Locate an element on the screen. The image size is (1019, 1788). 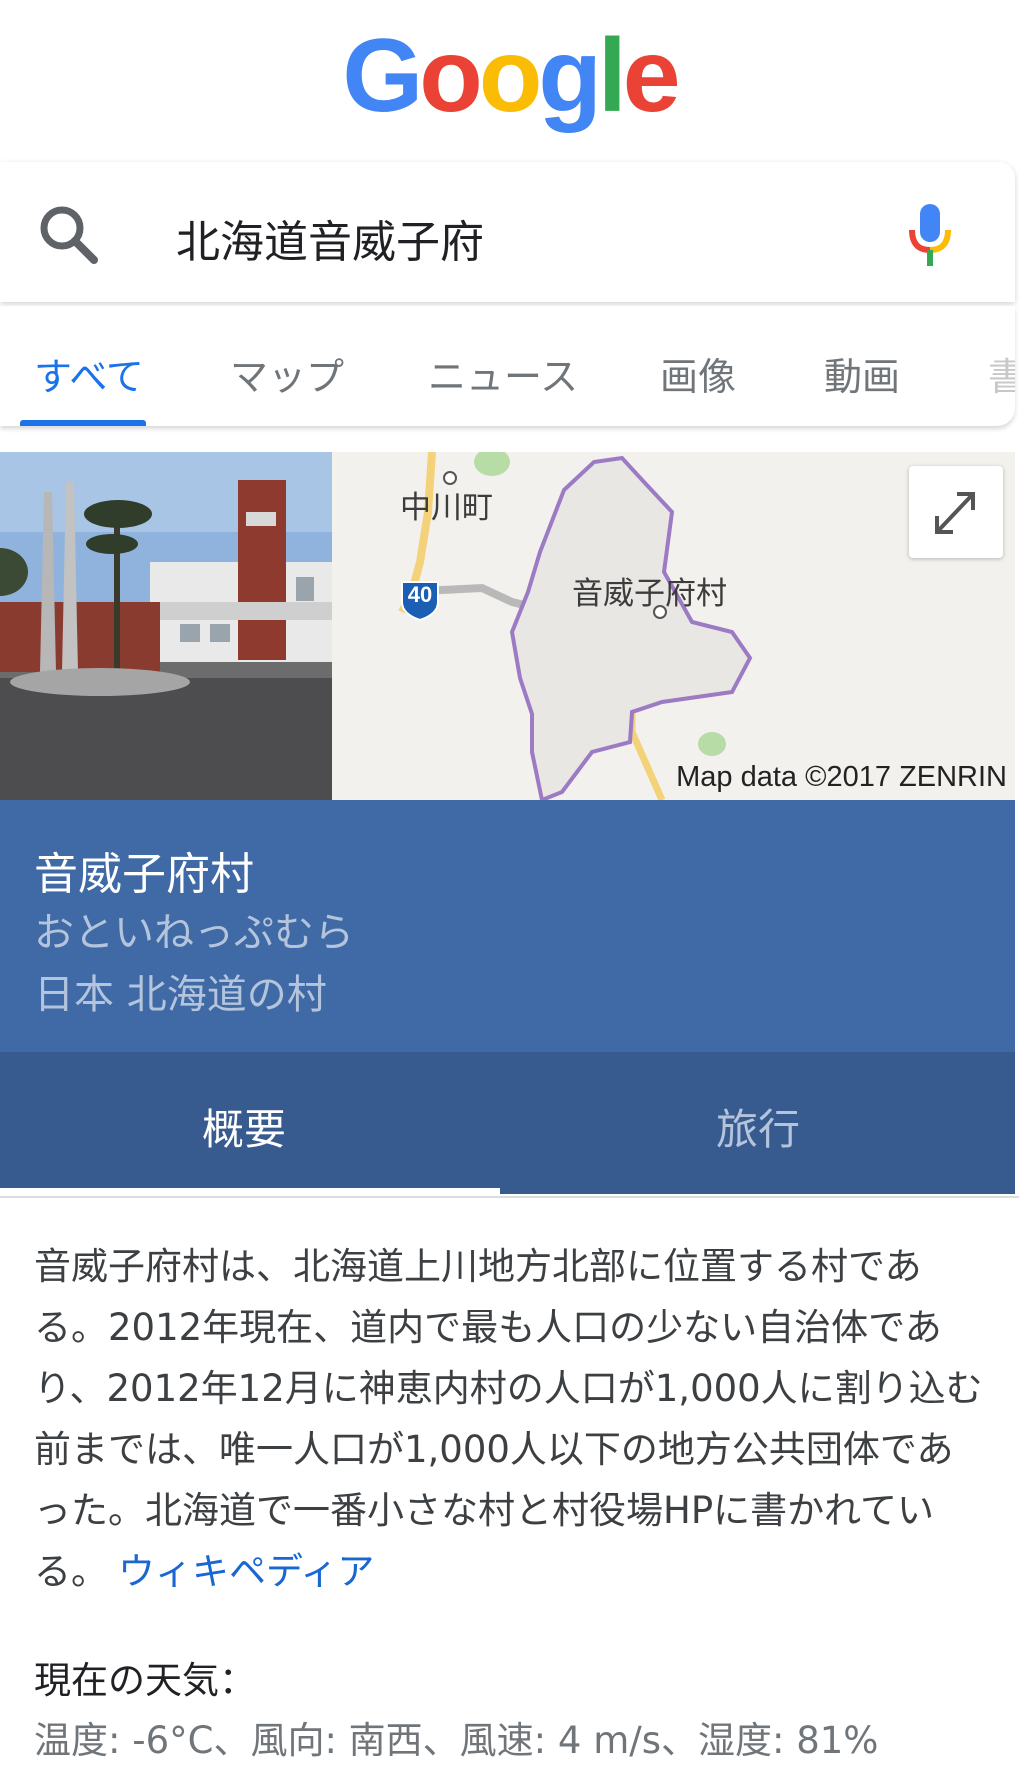
map-preview: 中川町 音威子府村 40 Map data ©2017 ZENRIN is located at coordinates (673, 626).